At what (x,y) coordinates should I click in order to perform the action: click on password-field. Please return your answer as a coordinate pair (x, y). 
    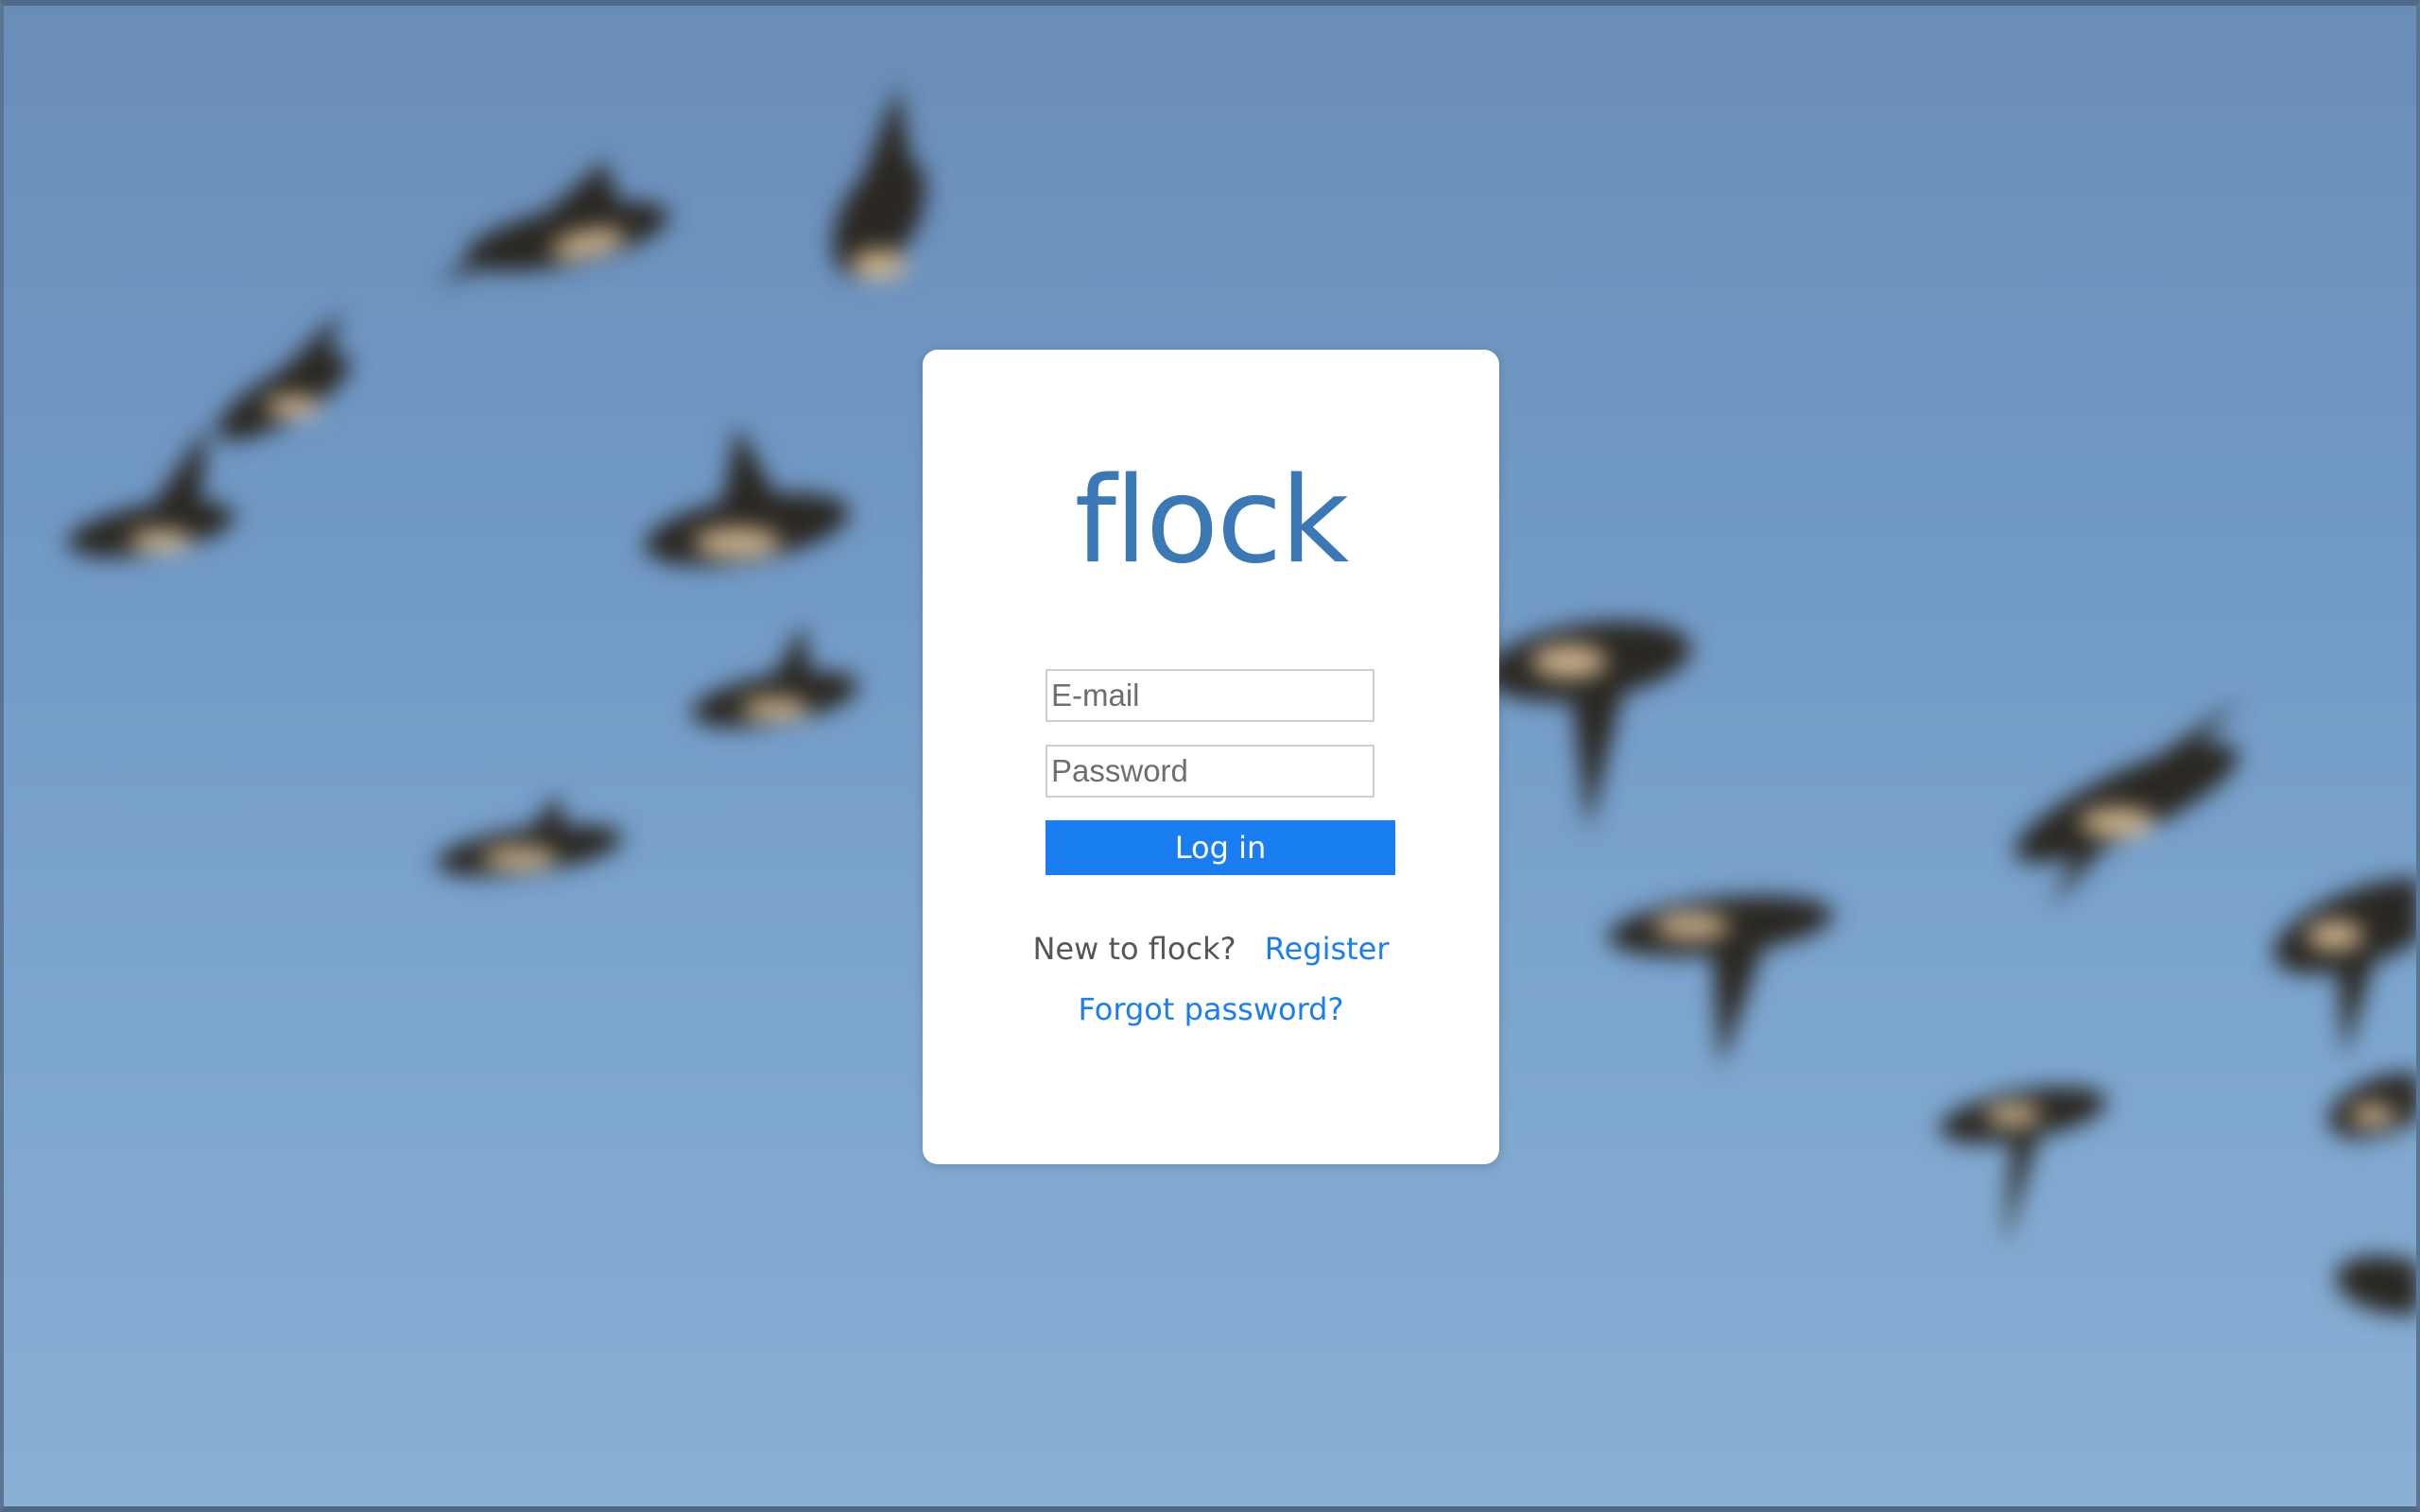
    Looking at the image, I should click on (1210, 771).